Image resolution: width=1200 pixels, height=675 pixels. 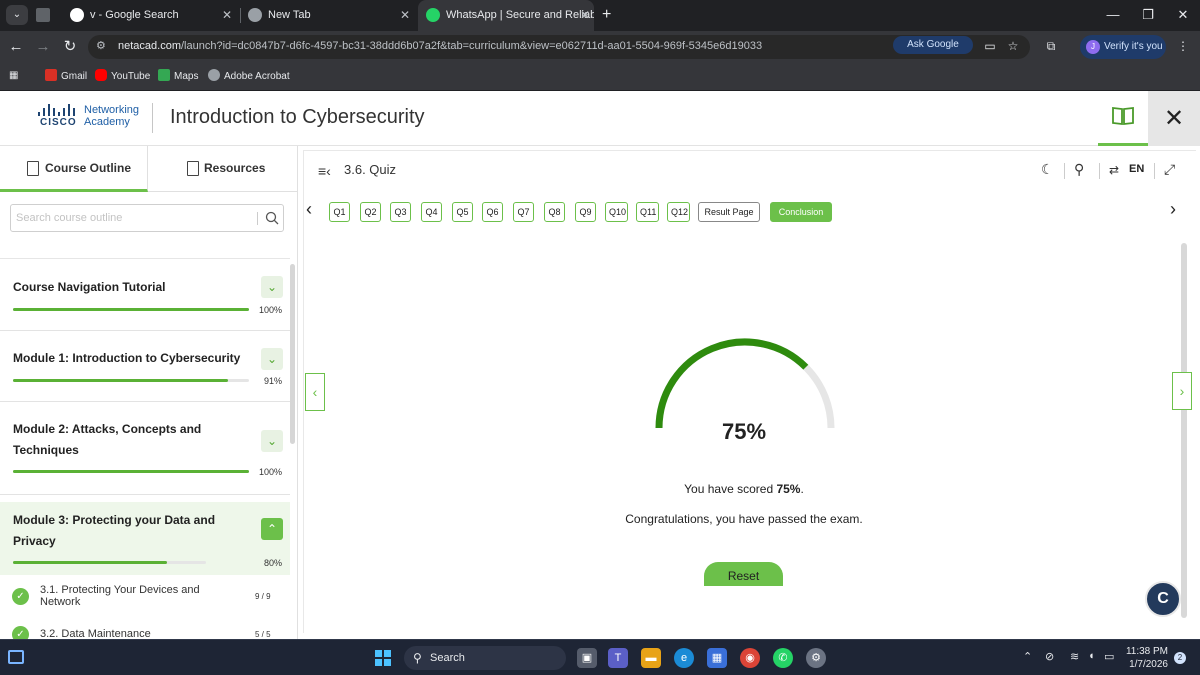 I want to click on tab-search-button: ⌄, so click(x=17, y=15).